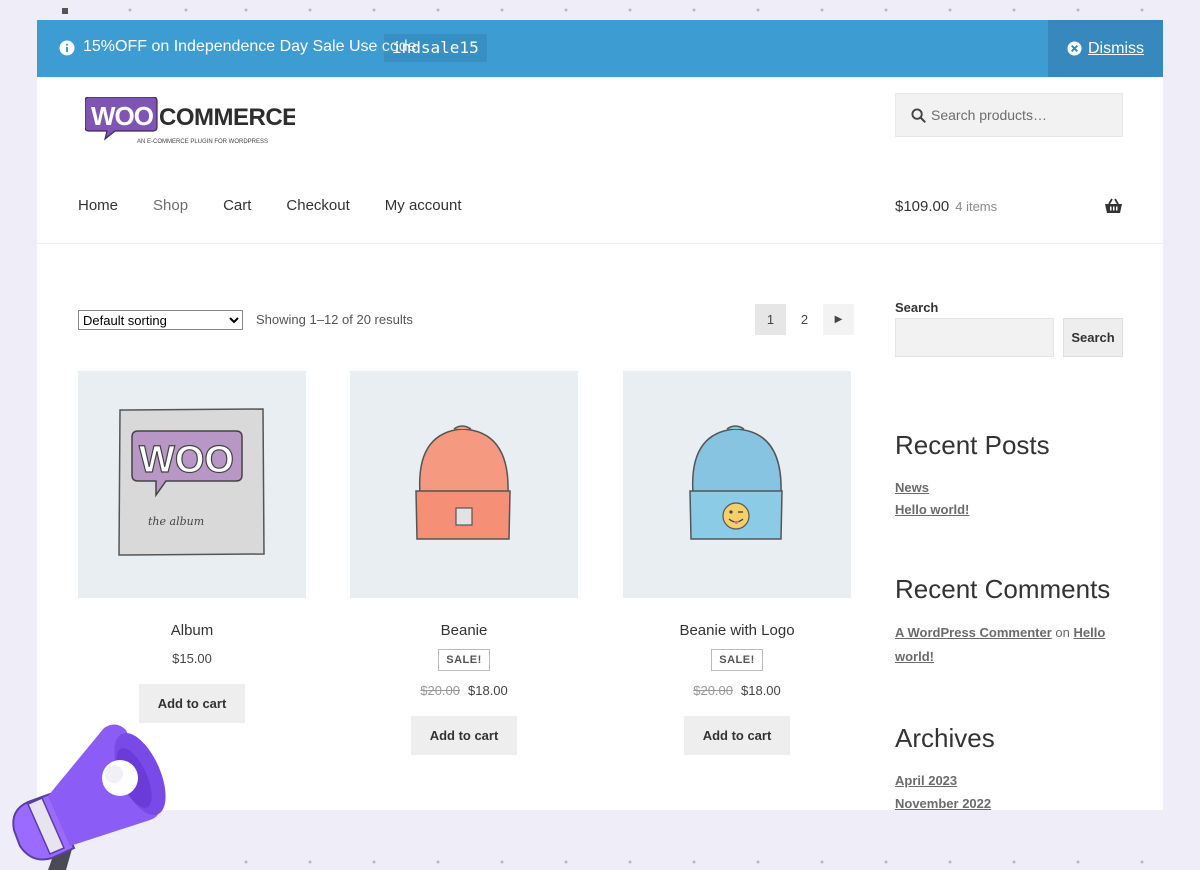 The height and width of the screenshot is (870, 1200). I want to click on product-image-beanie, so click(464, 484).